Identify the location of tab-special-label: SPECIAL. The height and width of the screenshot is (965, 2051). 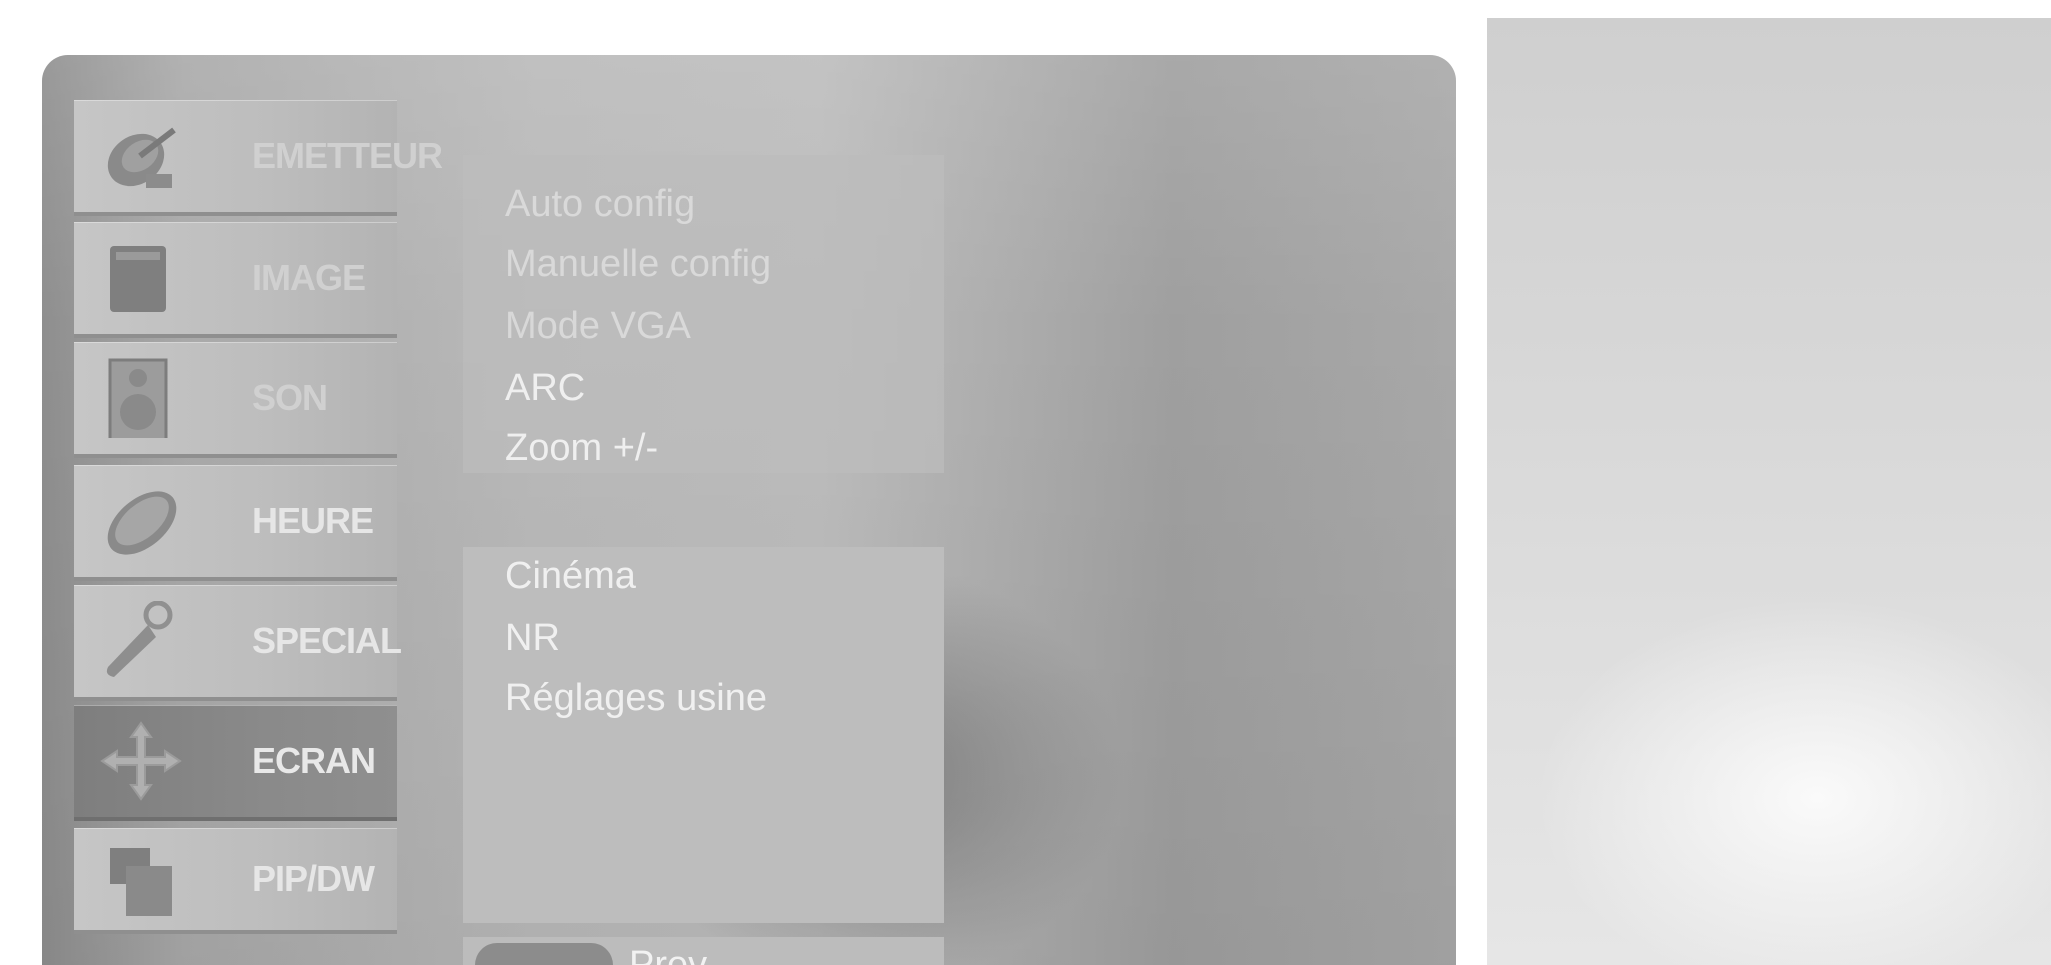
(327, 640).